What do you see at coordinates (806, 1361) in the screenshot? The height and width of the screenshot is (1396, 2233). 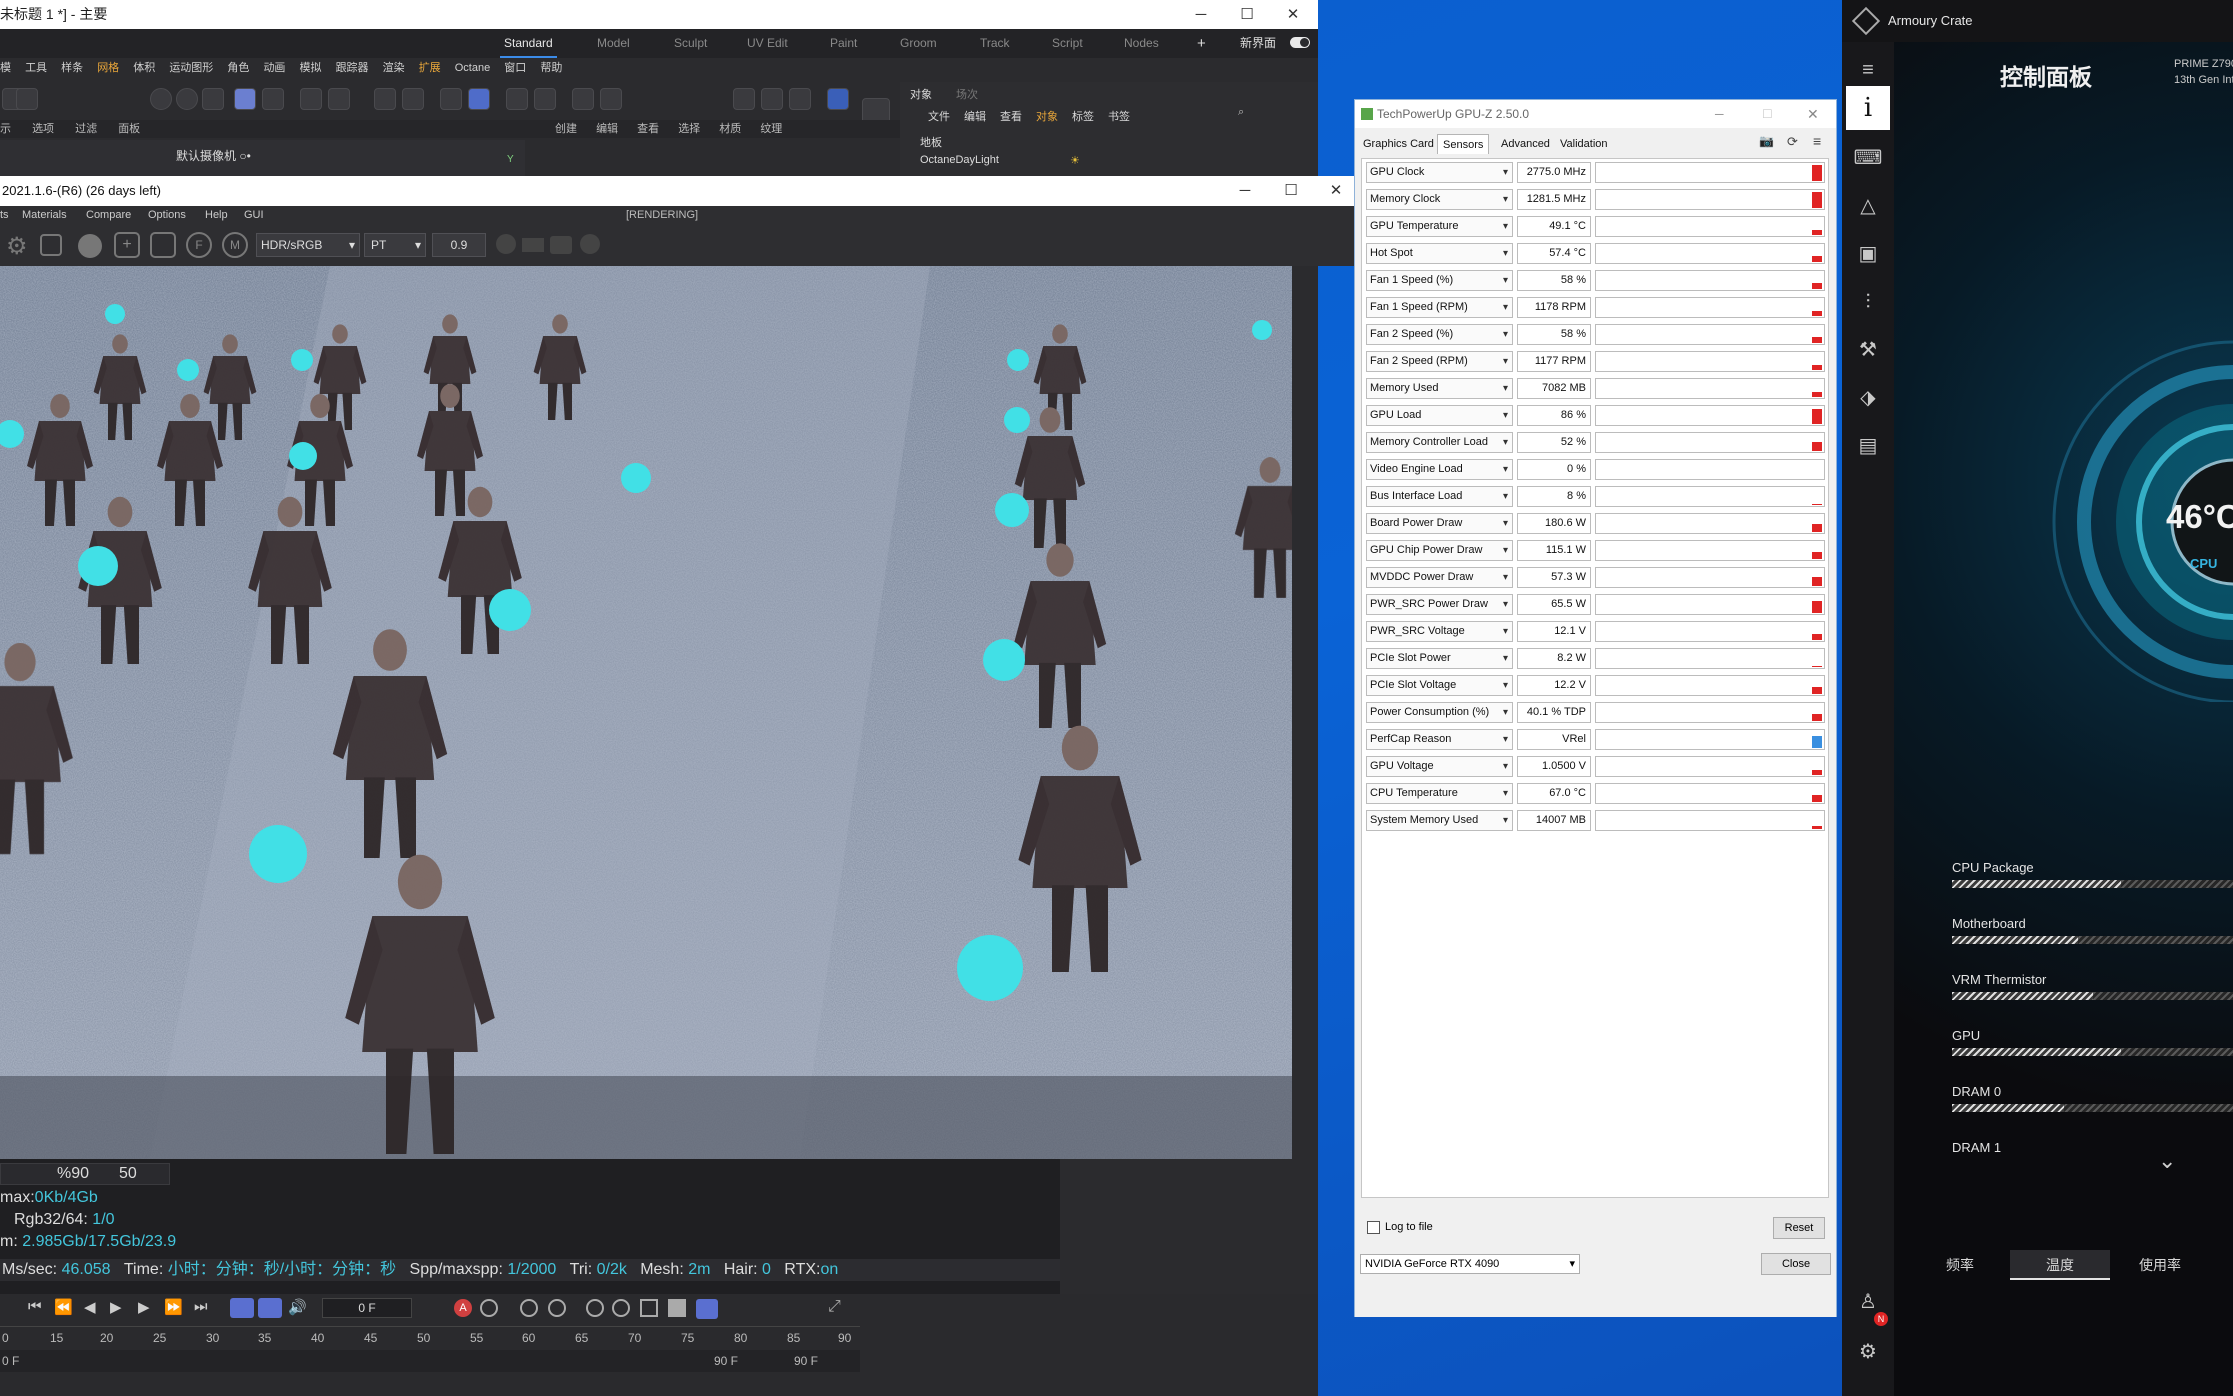 I see `range-end-field: 90 F` at bounding box center [806, 1361].